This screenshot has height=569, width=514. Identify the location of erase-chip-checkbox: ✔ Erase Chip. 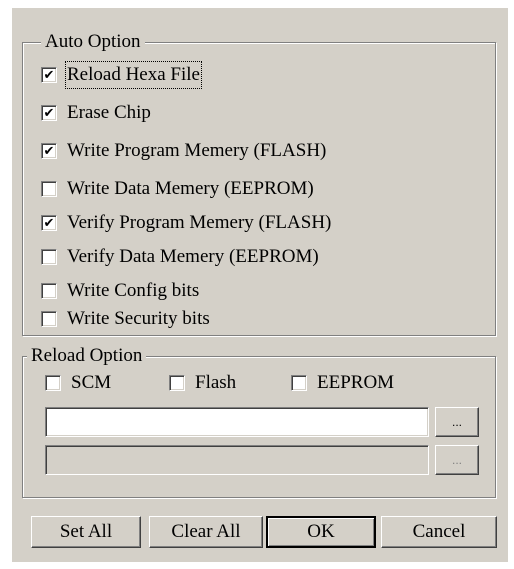
(96, 113).